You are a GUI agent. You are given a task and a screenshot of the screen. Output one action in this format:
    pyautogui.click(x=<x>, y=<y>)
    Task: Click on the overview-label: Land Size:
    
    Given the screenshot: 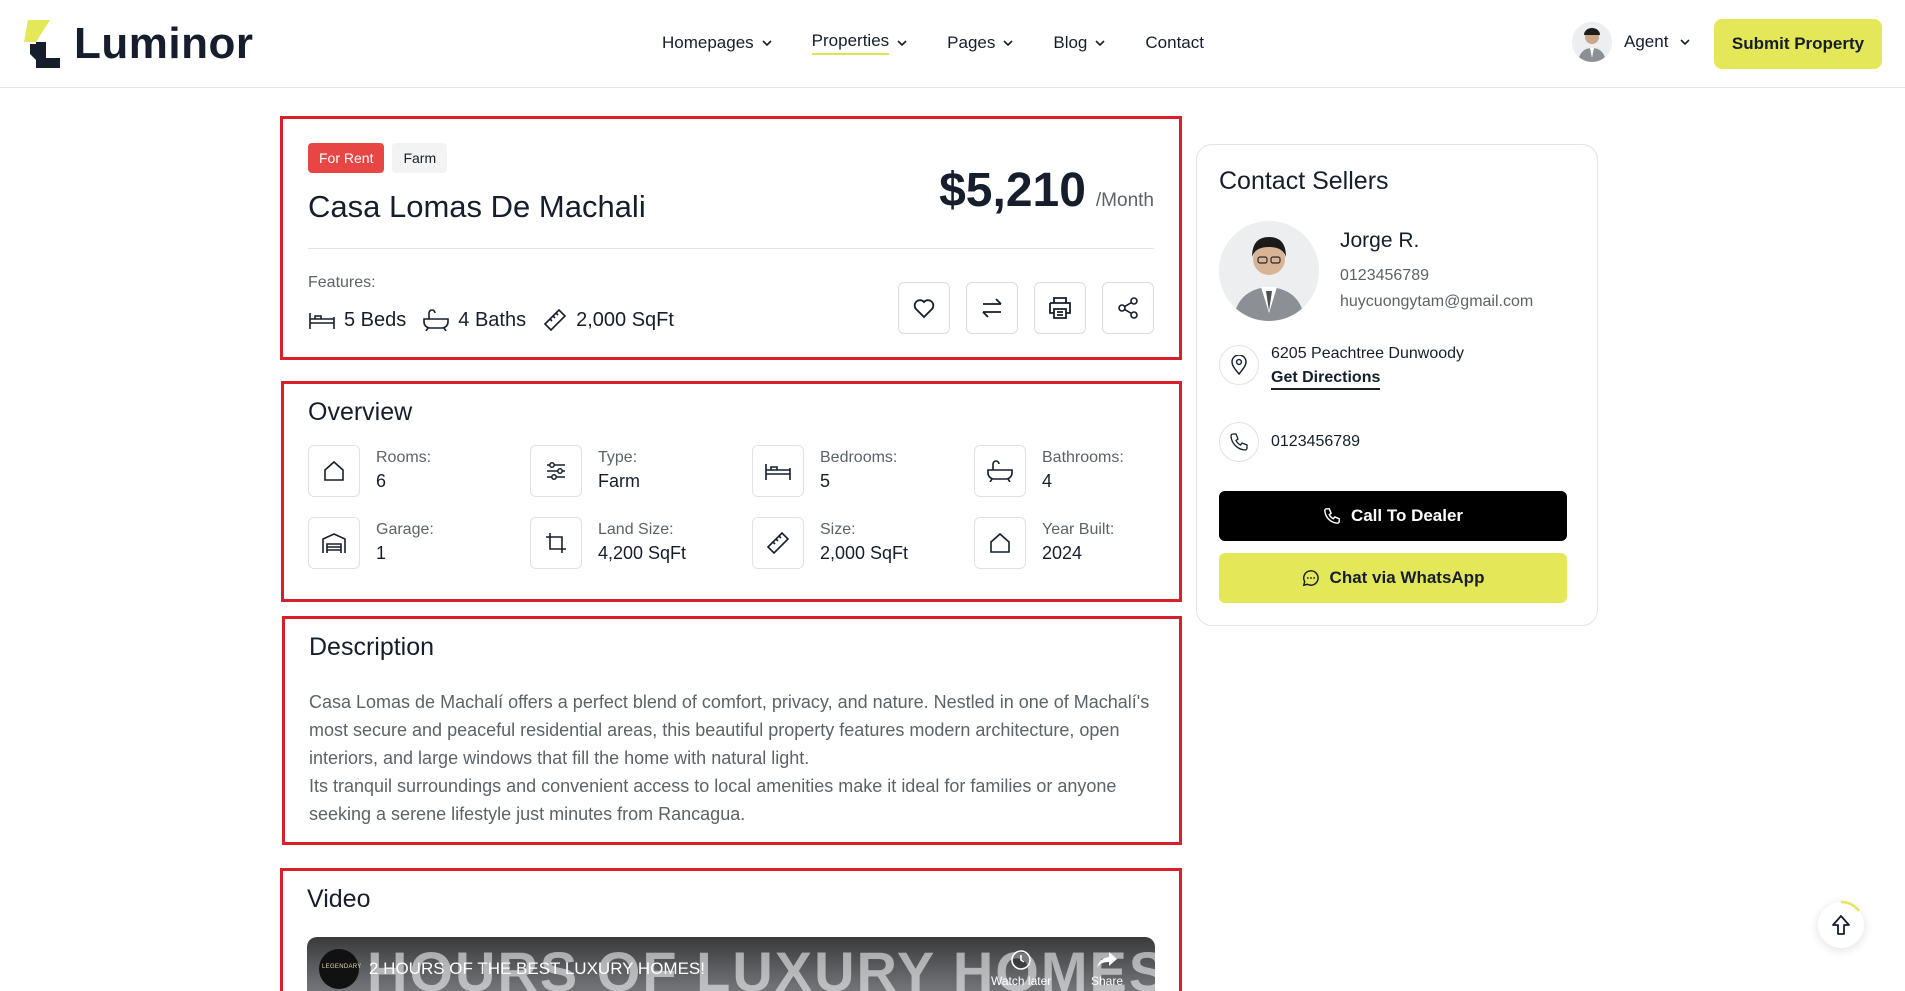 What is the action you would take?
    pyautogui.click(x=636, y=529)
    